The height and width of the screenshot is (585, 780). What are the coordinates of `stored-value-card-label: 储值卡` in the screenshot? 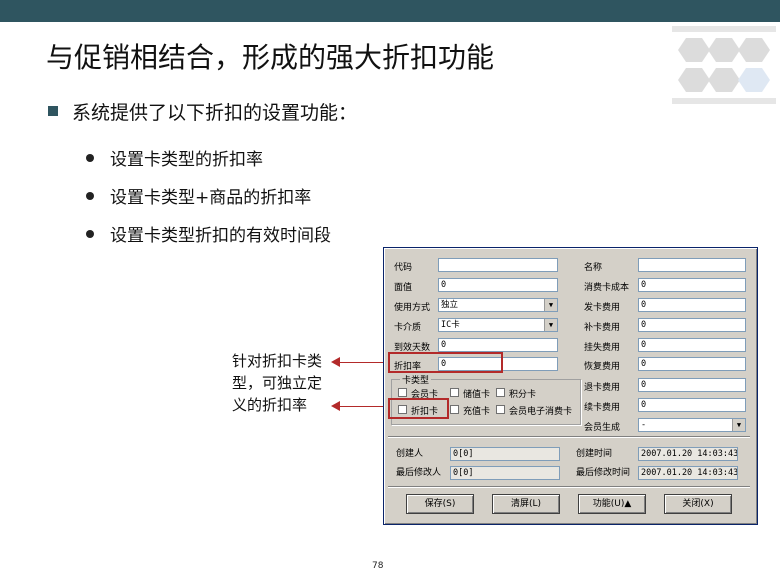 It's located at (477, 395).